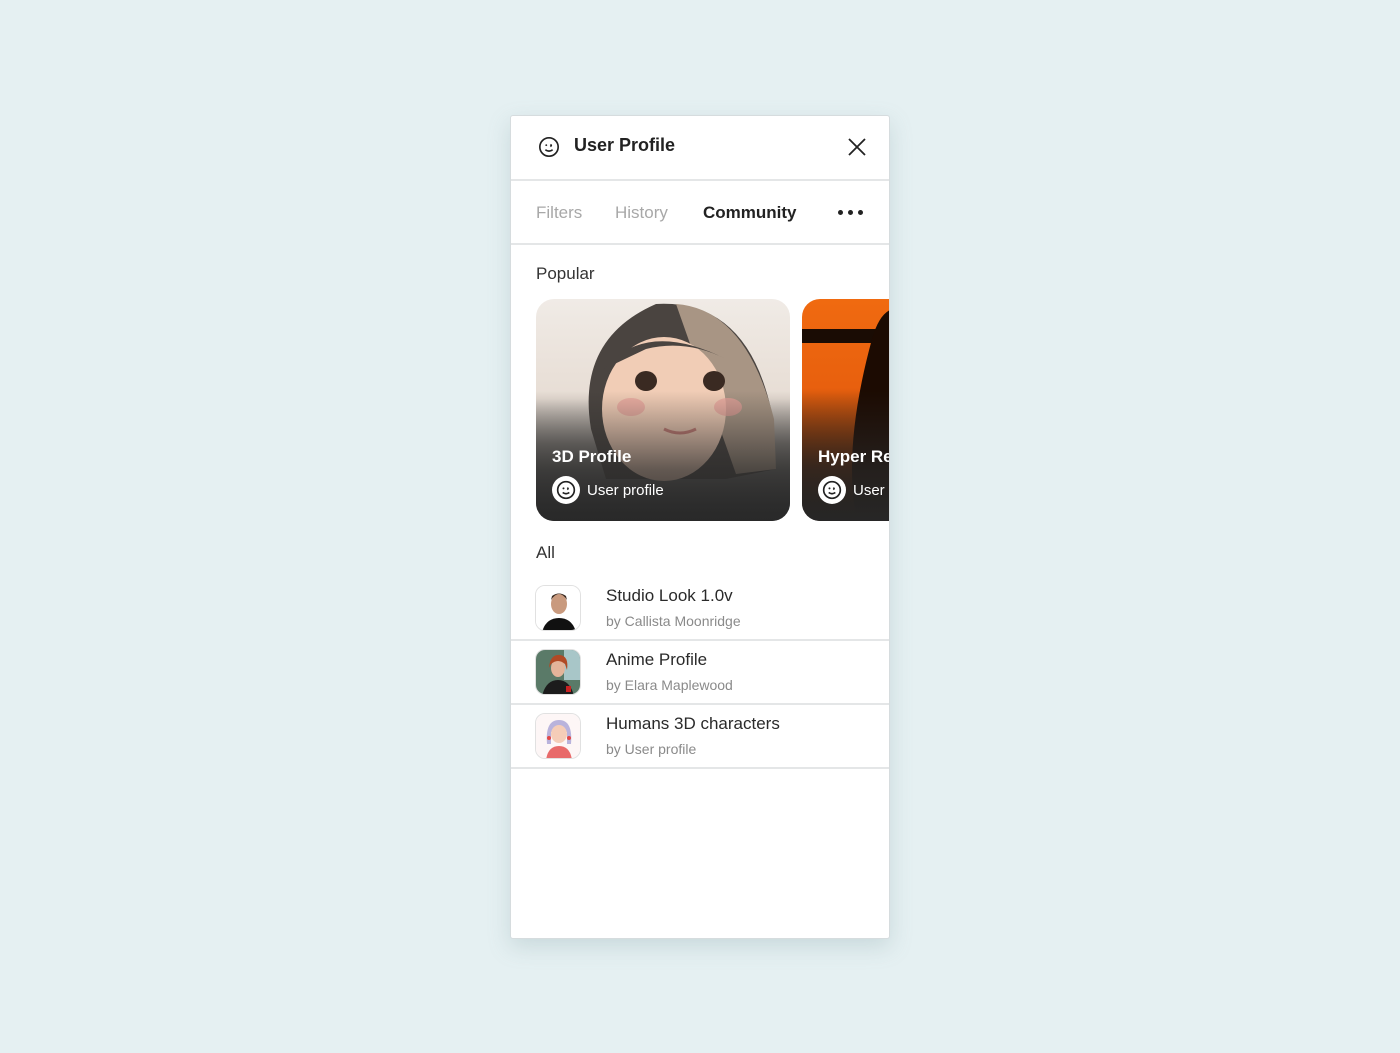  What do you see at coordinates (869, 490) in the screenshot?
I see `card-author-name: User` at bounding box center [869, 490].